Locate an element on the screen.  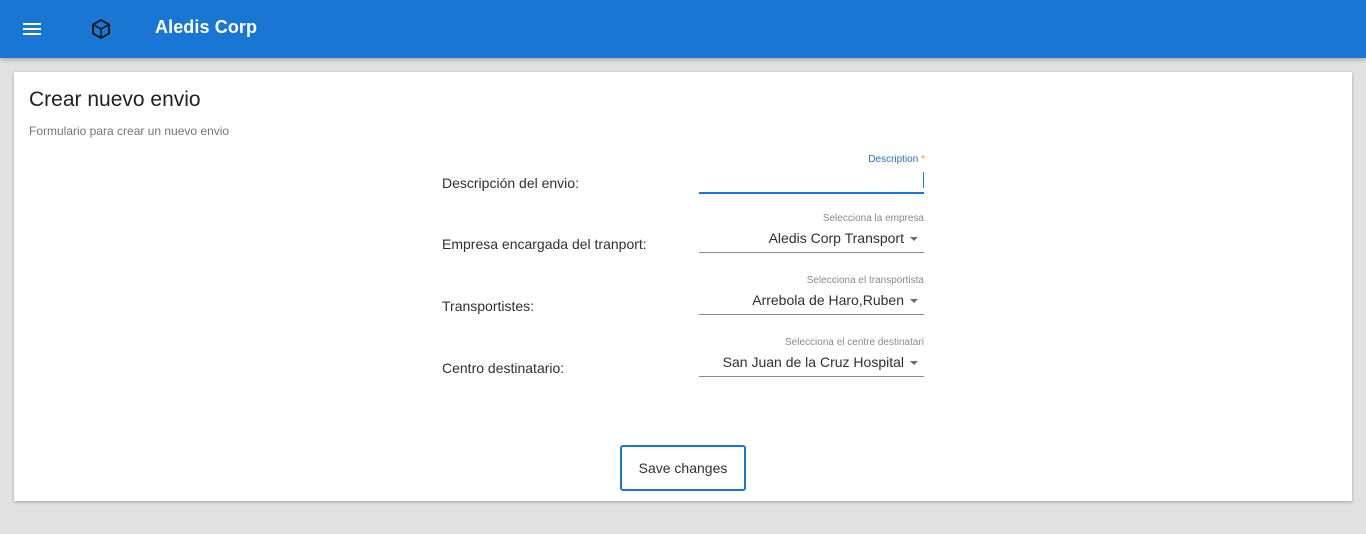
description-field: Description * is located at coordinates (812, 174).